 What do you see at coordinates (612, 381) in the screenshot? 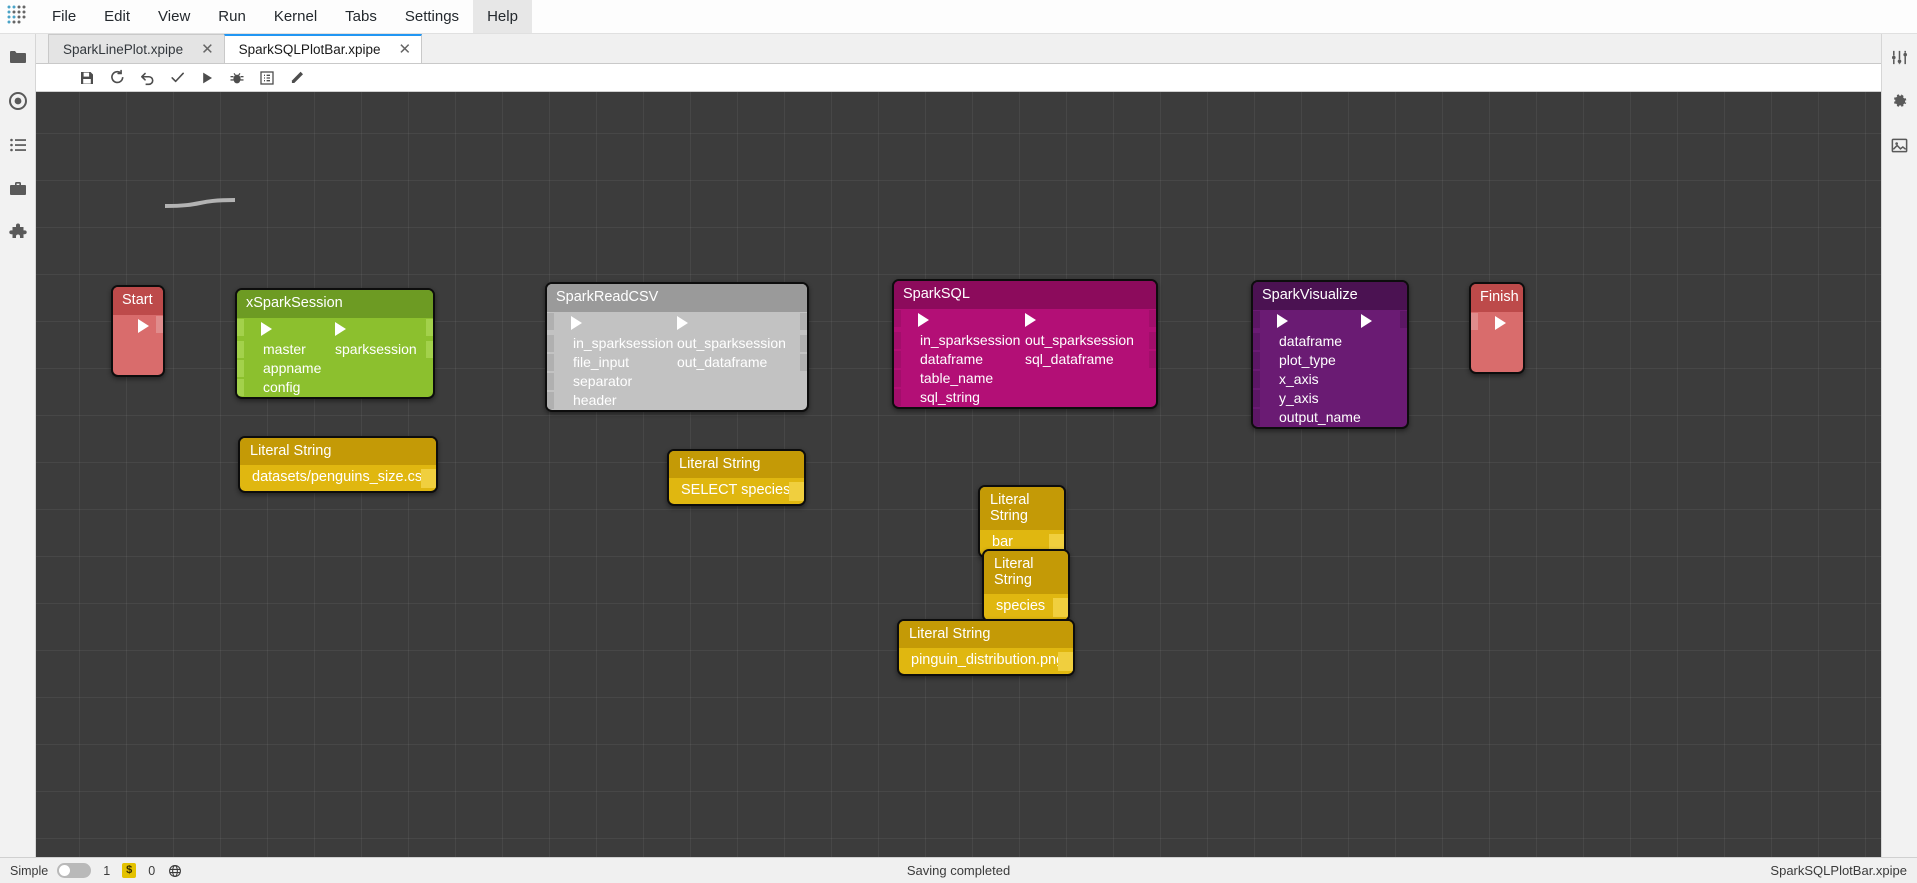
I see `input-port-row: separator` at bounding box center [612, 381].